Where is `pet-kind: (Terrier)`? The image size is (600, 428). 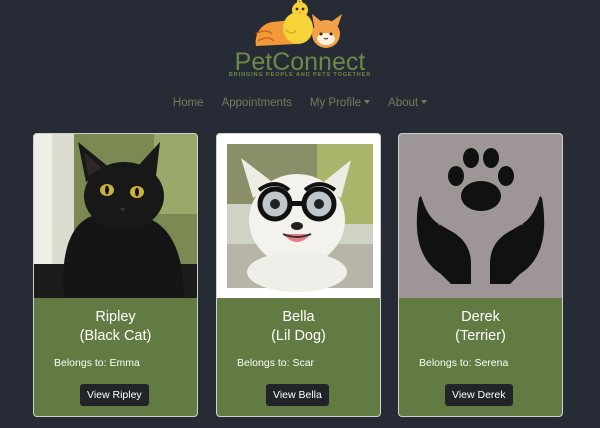 pet-kind: (Terrier) is located at coordinates (480, 336).